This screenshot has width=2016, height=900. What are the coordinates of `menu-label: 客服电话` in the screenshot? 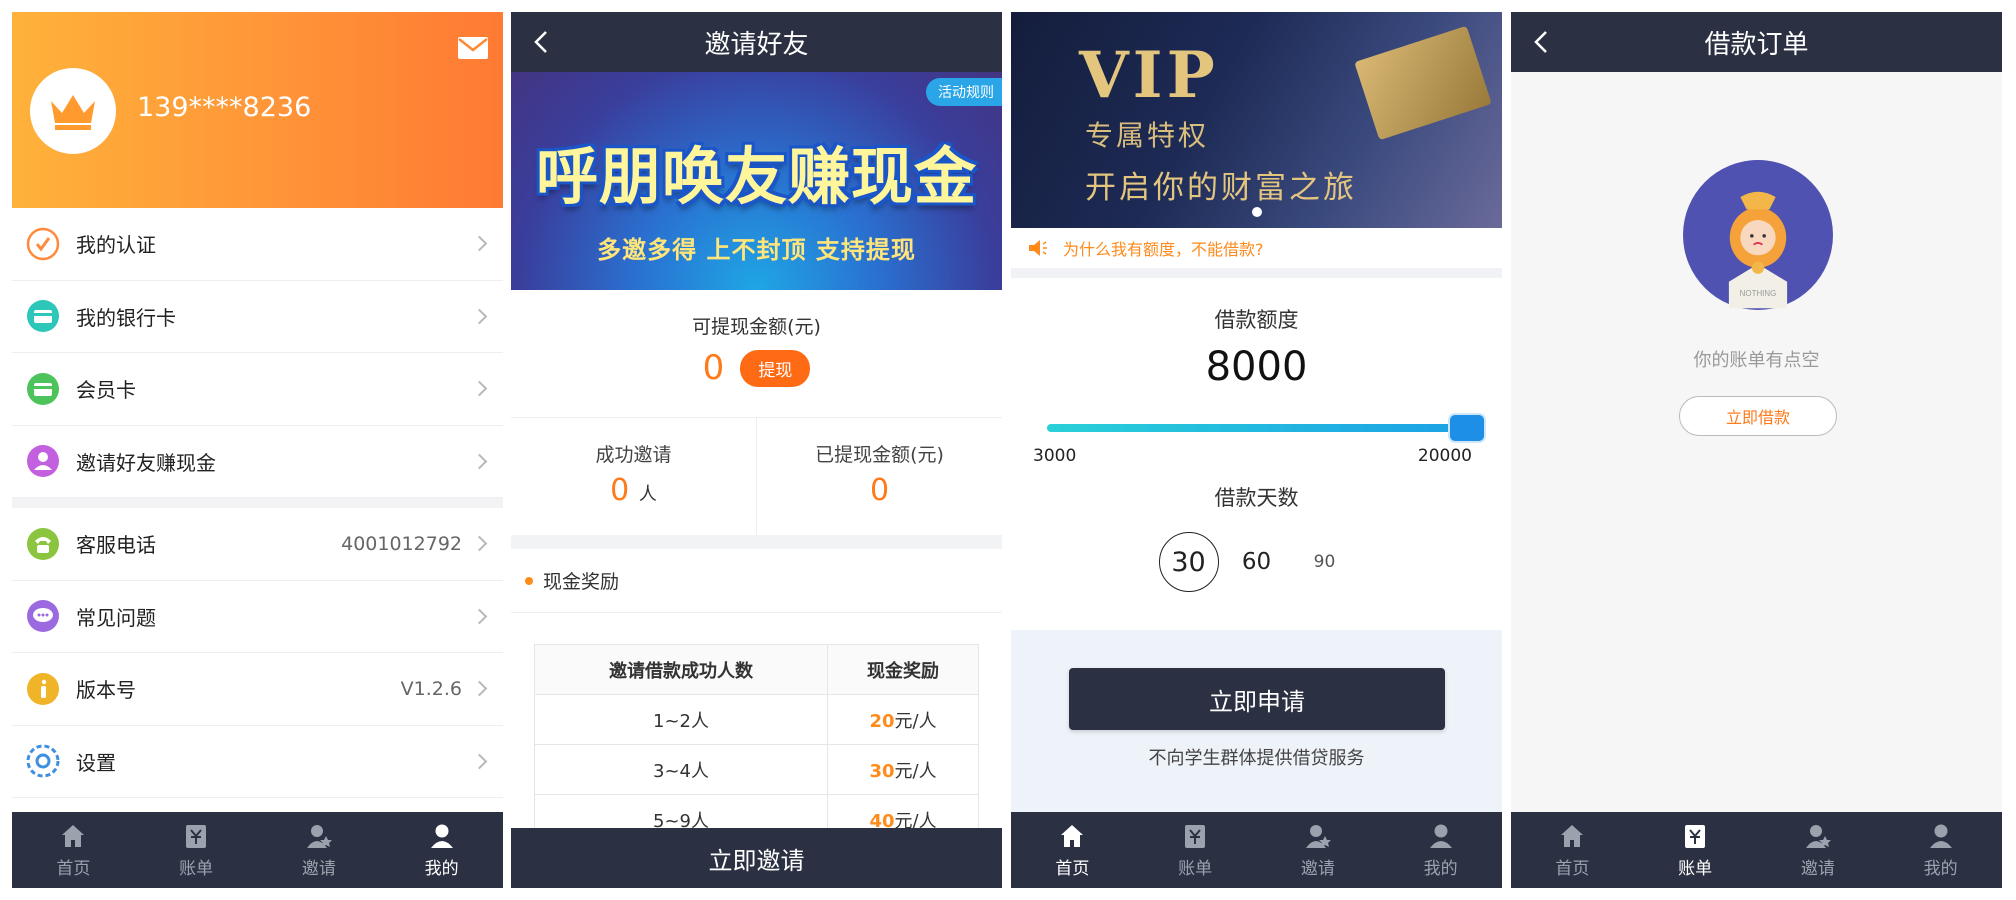 It's located at (116, 545).